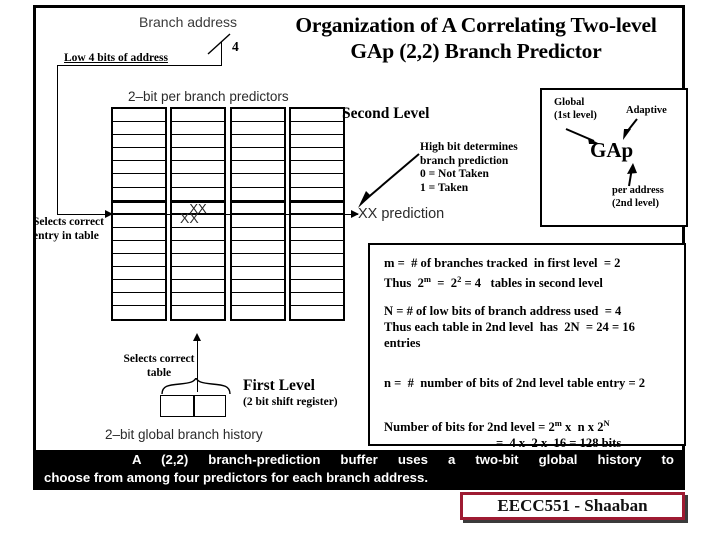  What do you see at coordinates (469, 147) in the screenshot?
I see `high-bit-note-line-1: High bit determines` at bounding box center [469, 147].